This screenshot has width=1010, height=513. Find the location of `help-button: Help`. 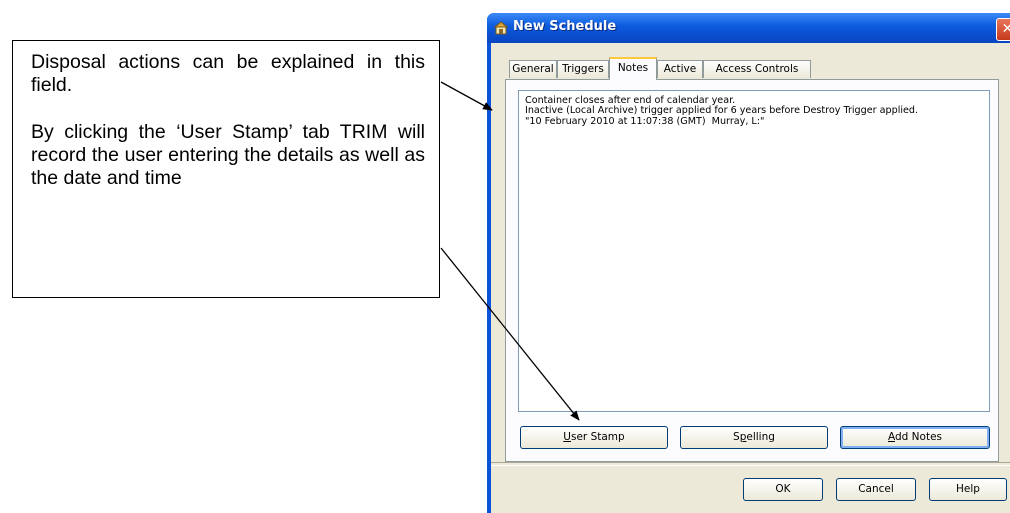

help-button: Help is located at coordinates (968, 489).